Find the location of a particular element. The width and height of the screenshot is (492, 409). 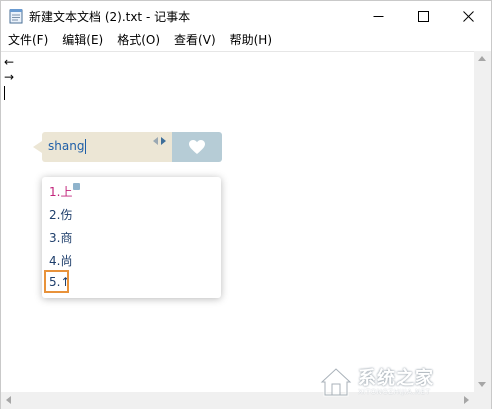

close-icon is located at coordinates (468, 16).